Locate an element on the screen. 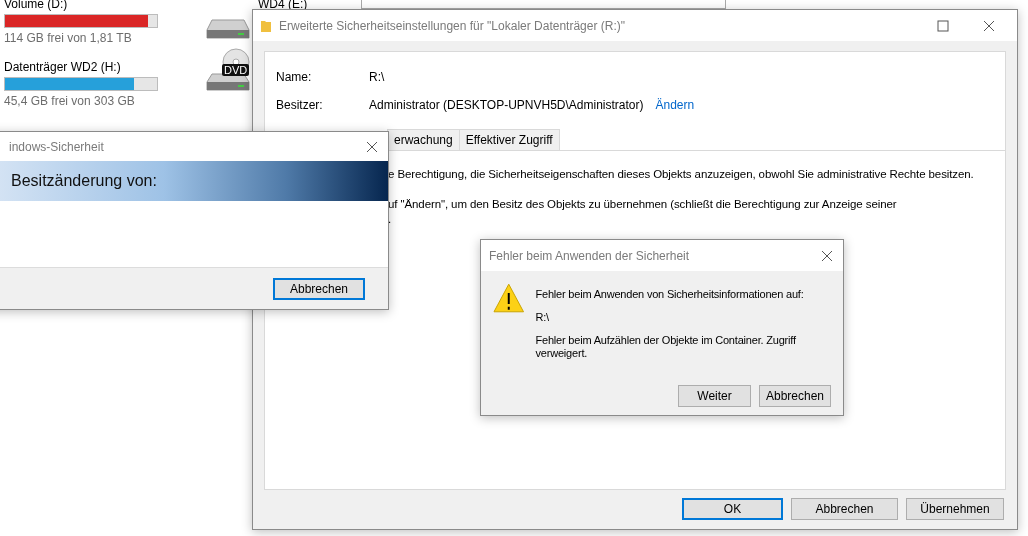  tab: erwachung is located at coordinates (423, 139).